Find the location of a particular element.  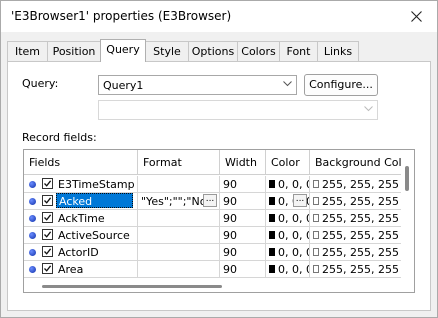

tab-query: Query is located at coordinates (123, 50).